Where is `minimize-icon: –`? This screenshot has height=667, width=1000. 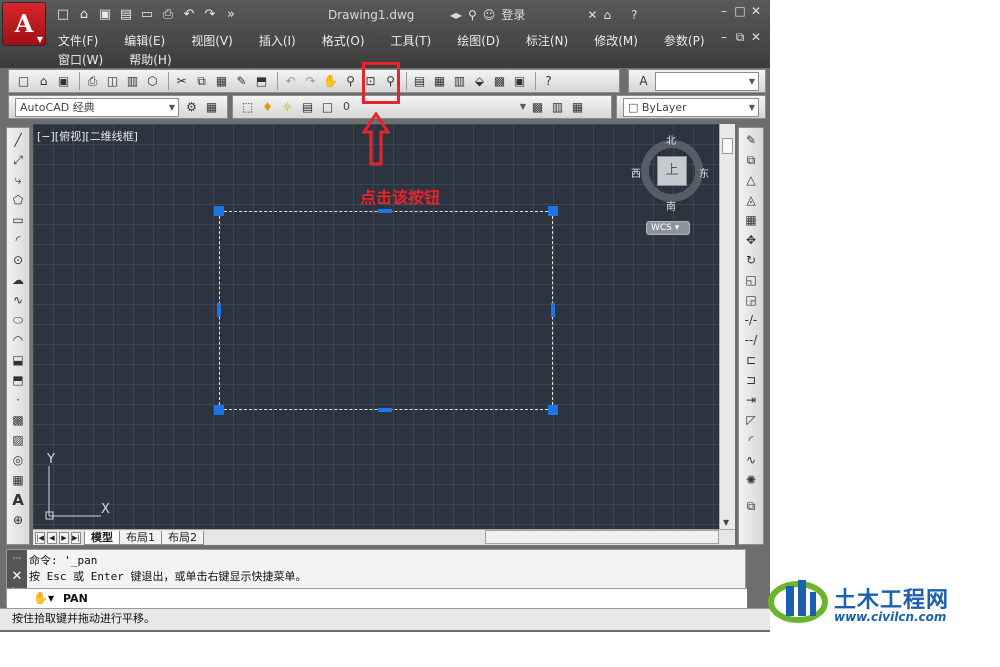
minimize-icon: – is located at coordinates (724, 11).